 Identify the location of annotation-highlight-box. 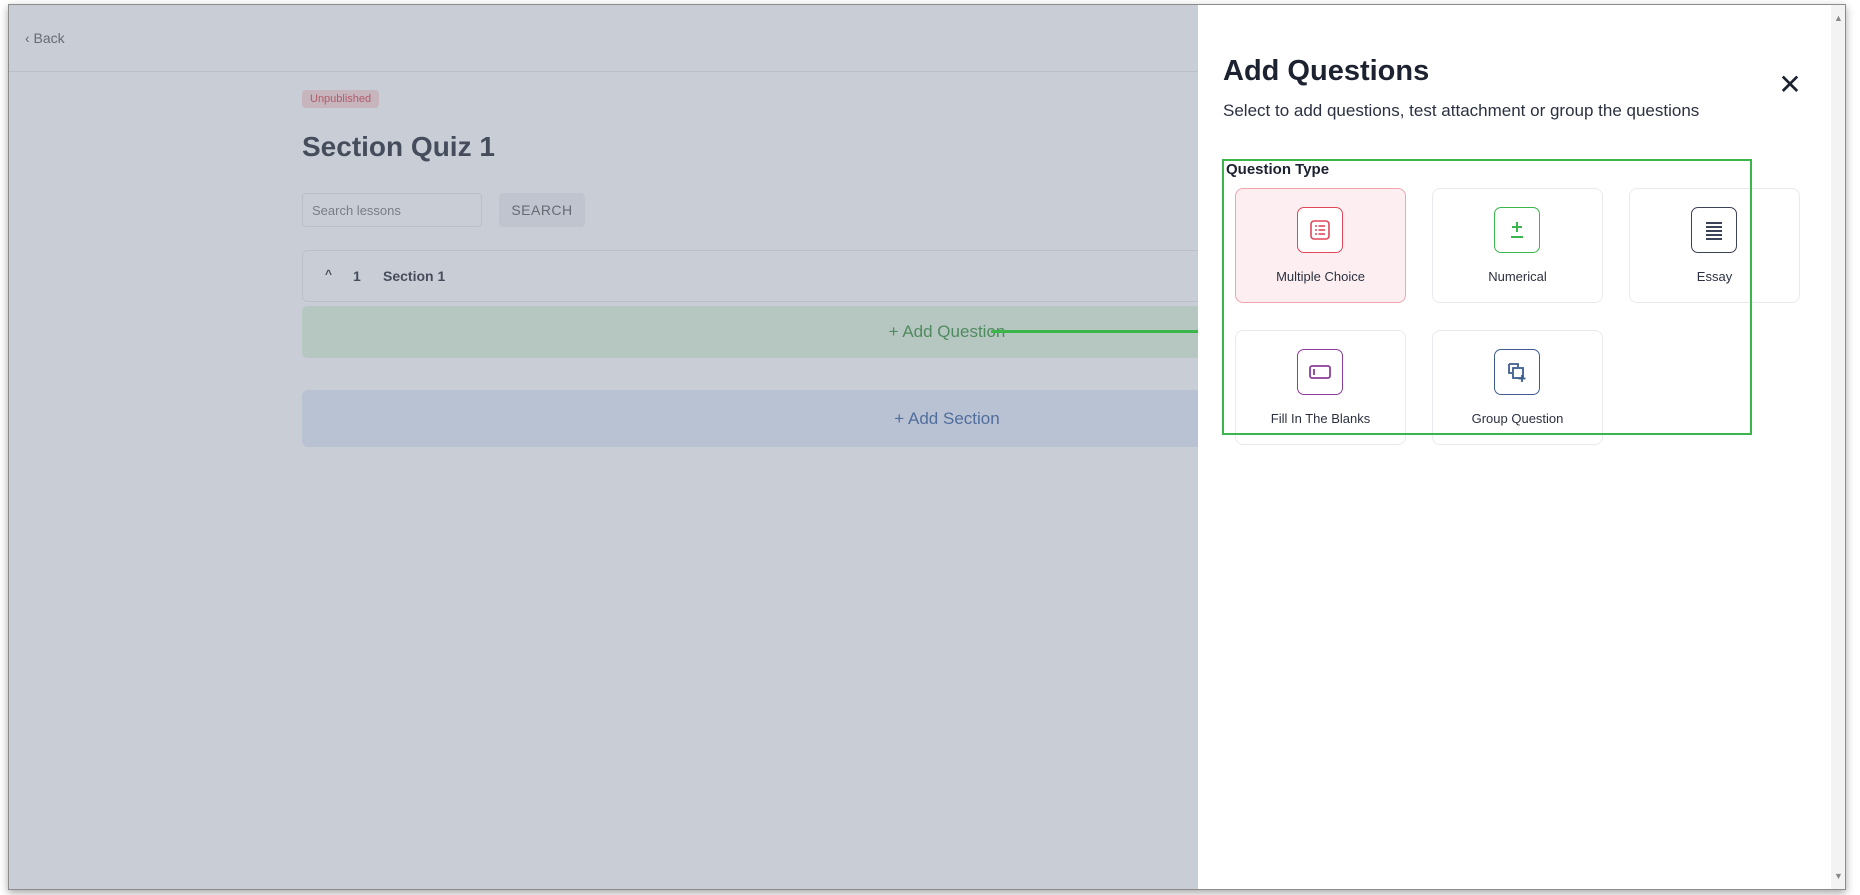
(1487, 297).